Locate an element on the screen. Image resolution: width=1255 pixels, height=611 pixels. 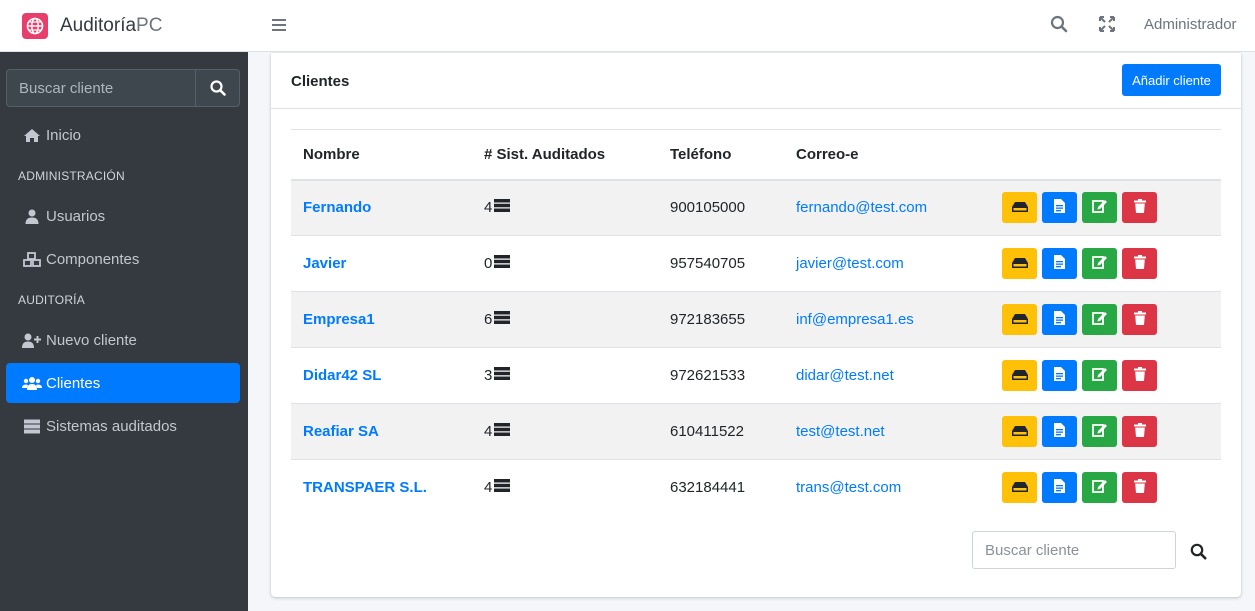
sidebar-item-label: Inicio is located at coordinates (64, 135).